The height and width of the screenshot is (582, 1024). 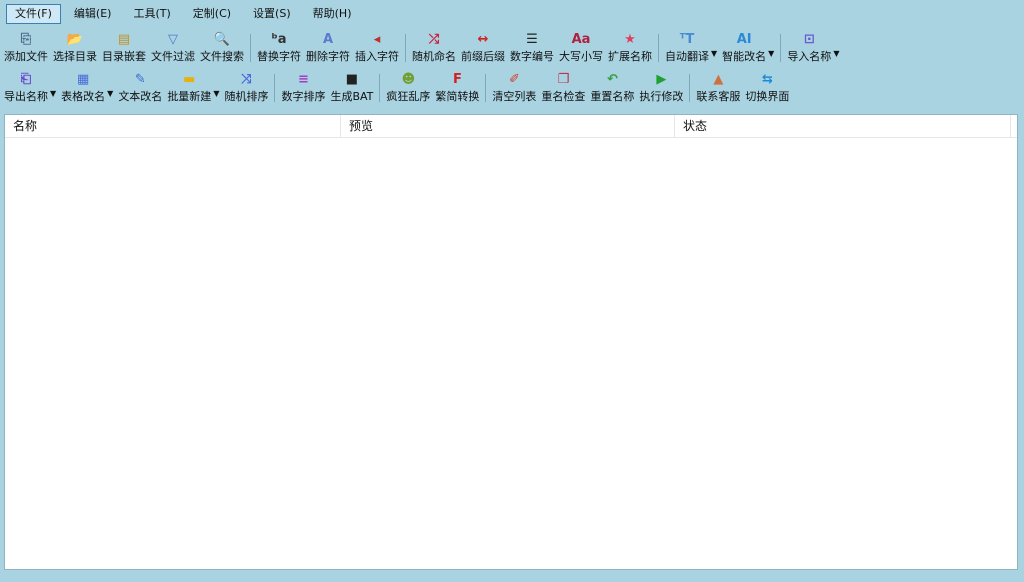 I want to click on toolbar-button-broom: ✐ 清空列表, so click(x=514, y=87).